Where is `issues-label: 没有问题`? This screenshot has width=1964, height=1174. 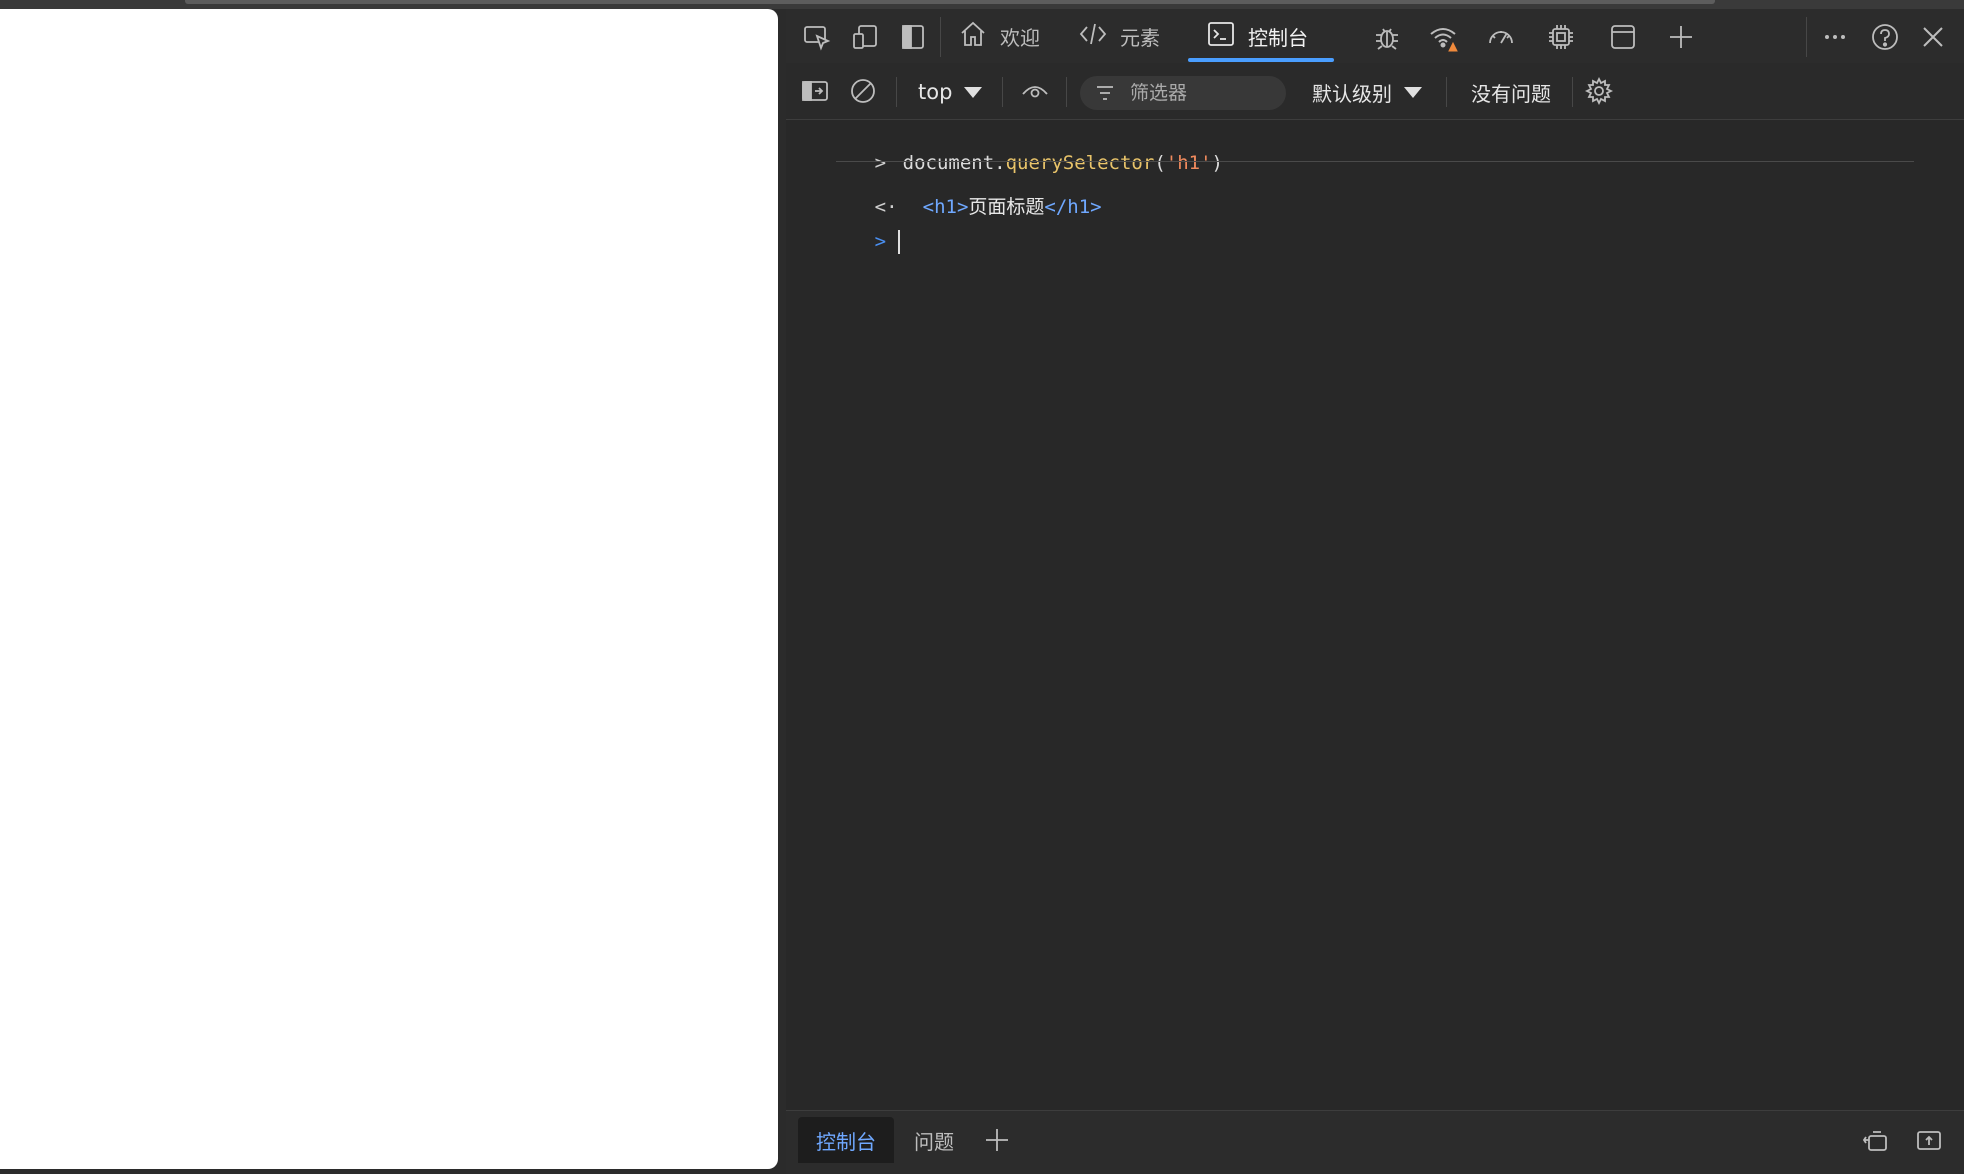 issues-label: 没有问题 is located at coordinates (1511, 93).